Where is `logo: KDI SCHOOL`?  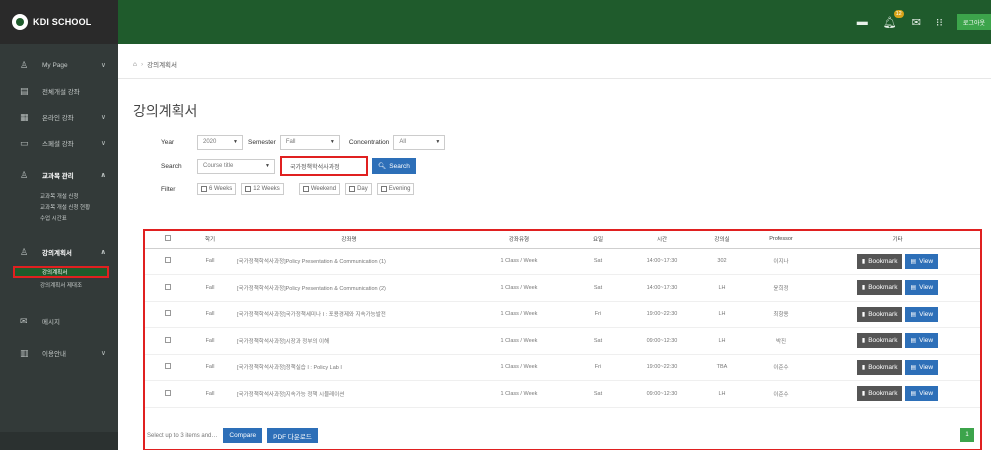 logo: KDI SCHOOL is located at coordinates (59, 22).